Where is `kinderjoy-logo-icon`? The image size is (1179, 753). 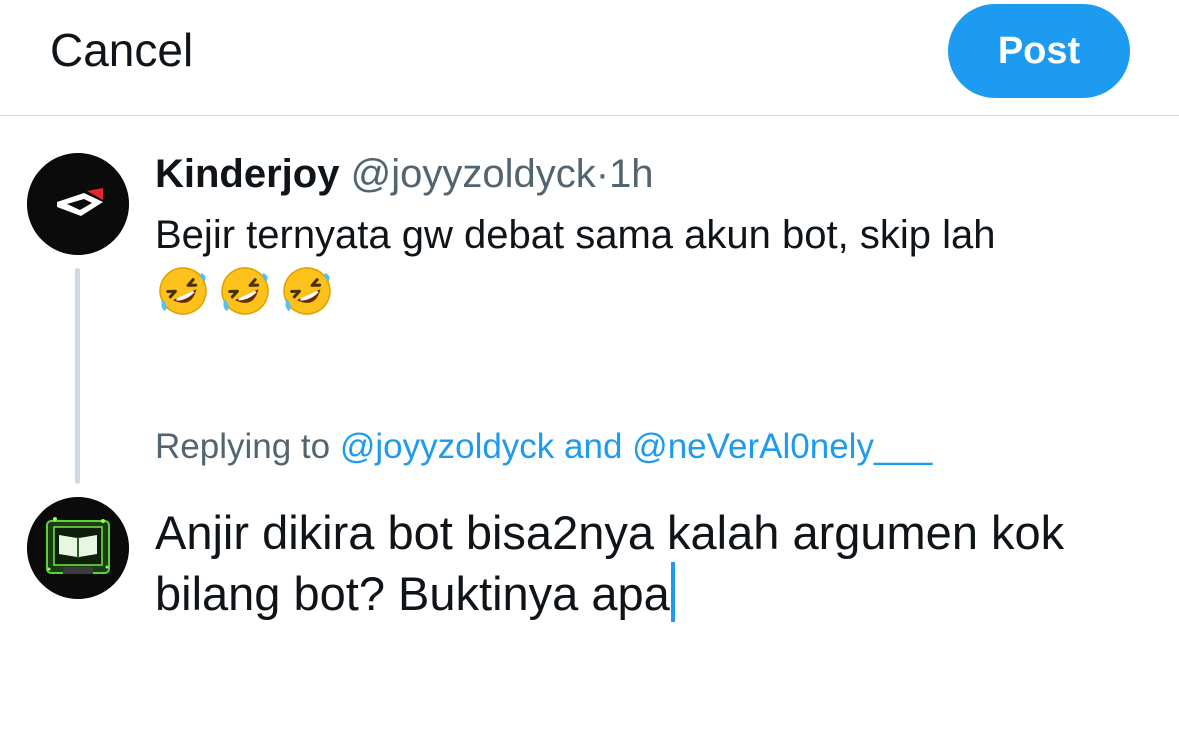 kinderjoy-logo-icon is located at coordinates (78, 204).